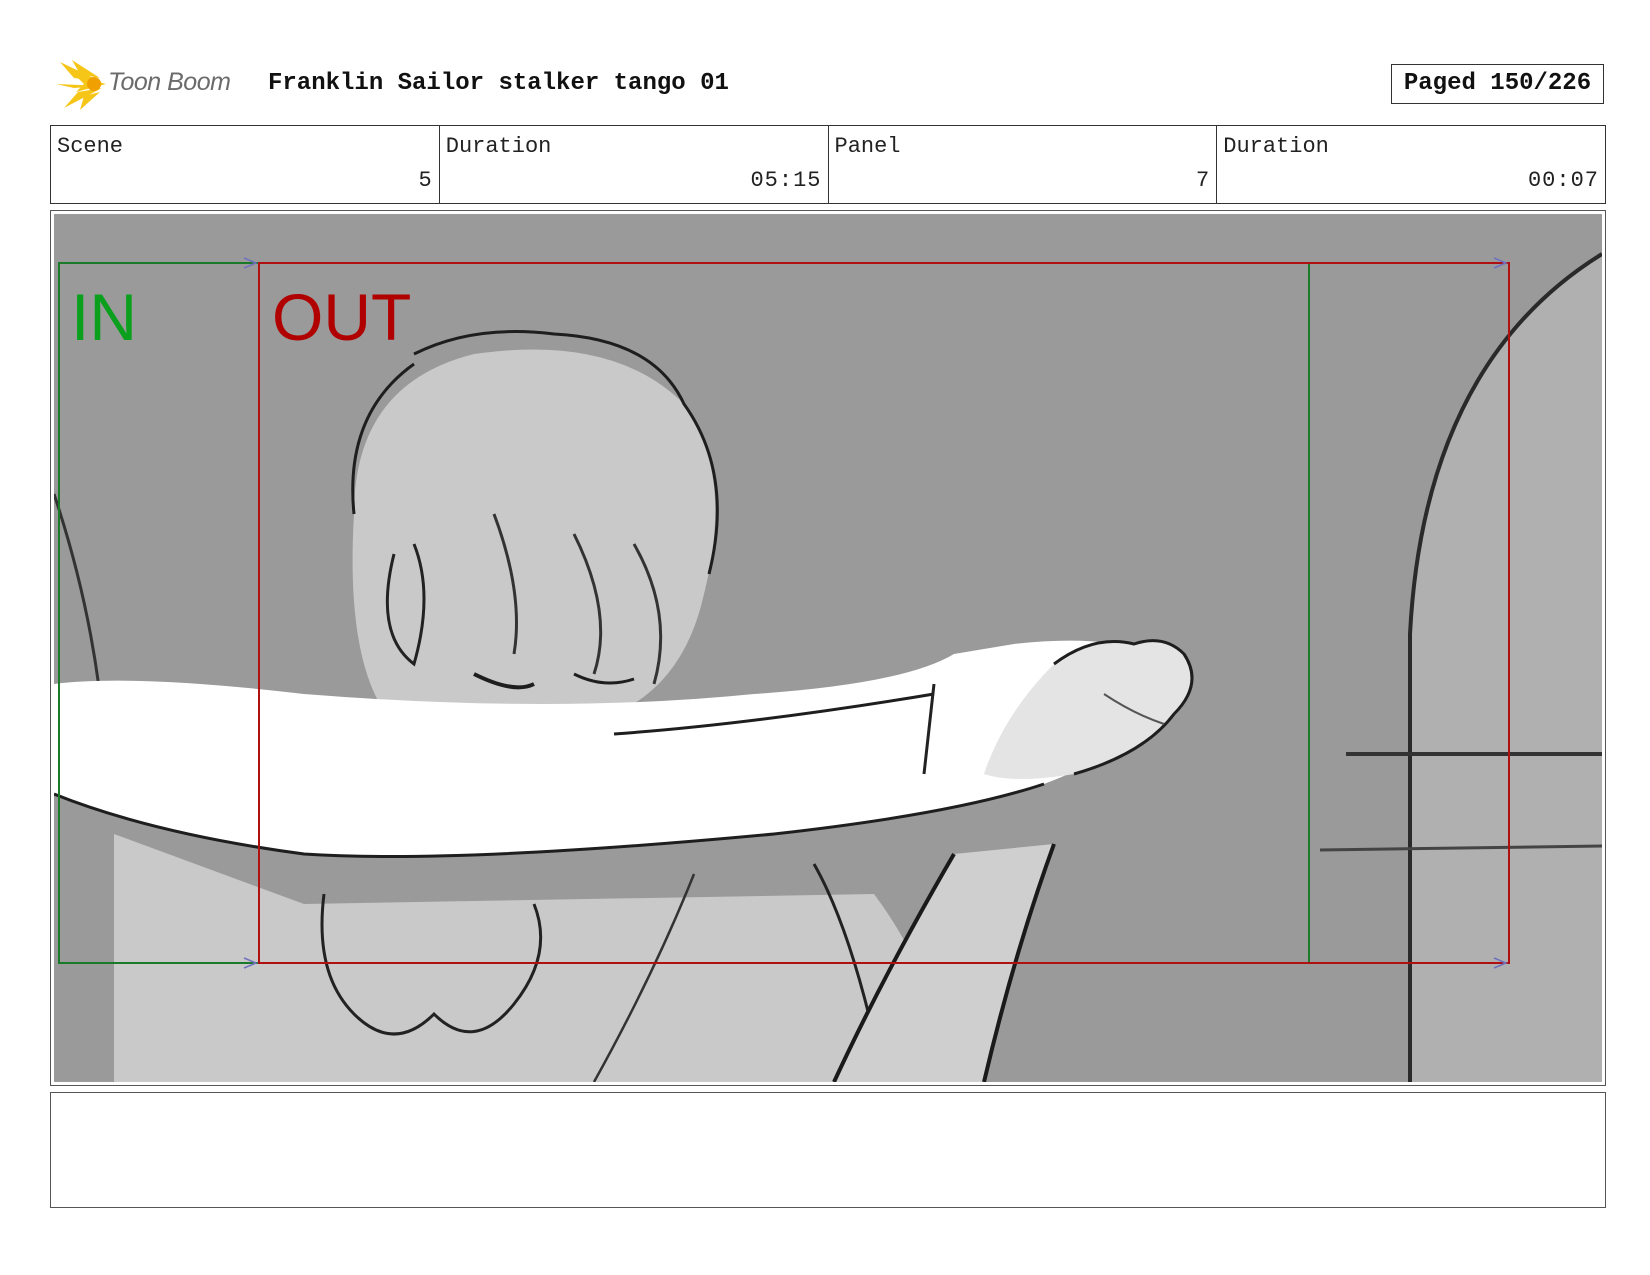 Image resolution: width=1650 pixels, height=1275 pixels. I want to click on toon-boom-logo: Toon Boom, so click(154, 85).